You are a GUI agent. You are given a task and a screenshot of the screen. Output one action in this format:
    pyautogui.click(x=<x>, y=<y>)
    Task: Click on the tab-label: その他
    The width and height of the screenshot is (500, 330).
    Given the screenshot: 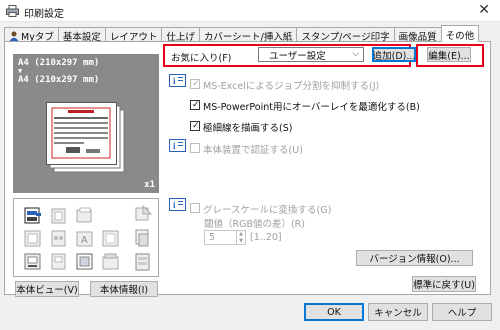 What is the action you would take?
    pyautogui.click(x=460, y=36)
    